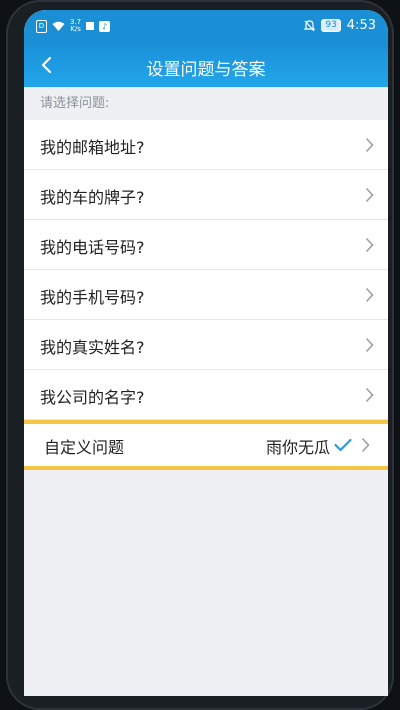  I want to click on network-speed: 3.7 K/s, so click(76, 25).